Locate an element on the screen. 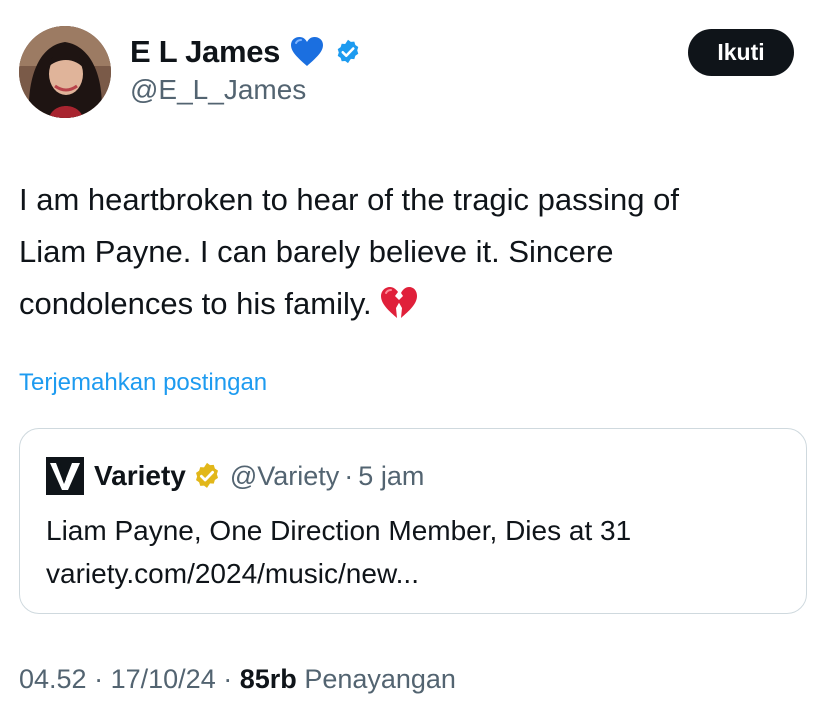 This screenshot has height=718, width=828. avatar is located at coordinates (65, 72).